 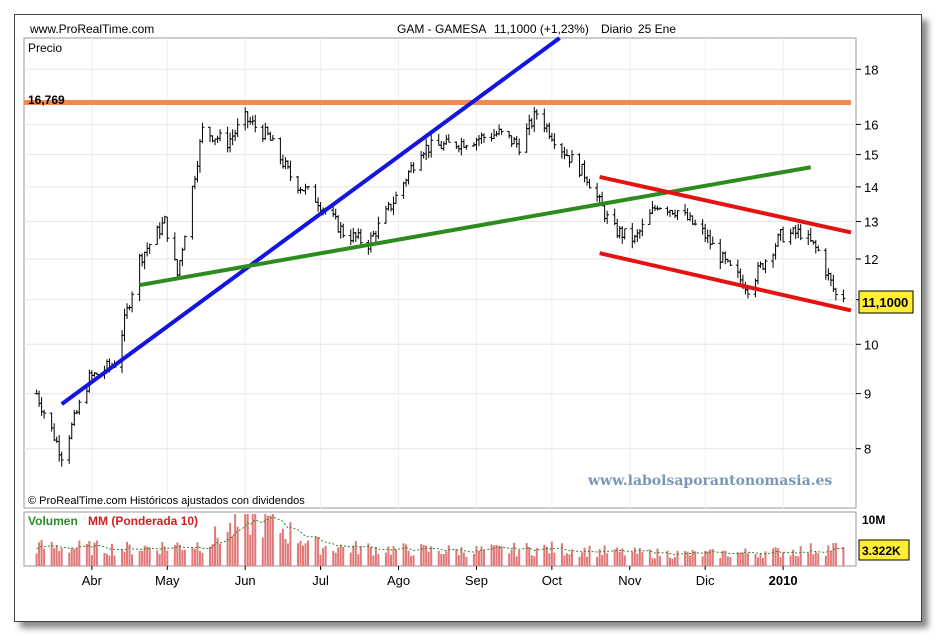 I want to click on volume-axis-top: 10M, so click(x=873, y=520).